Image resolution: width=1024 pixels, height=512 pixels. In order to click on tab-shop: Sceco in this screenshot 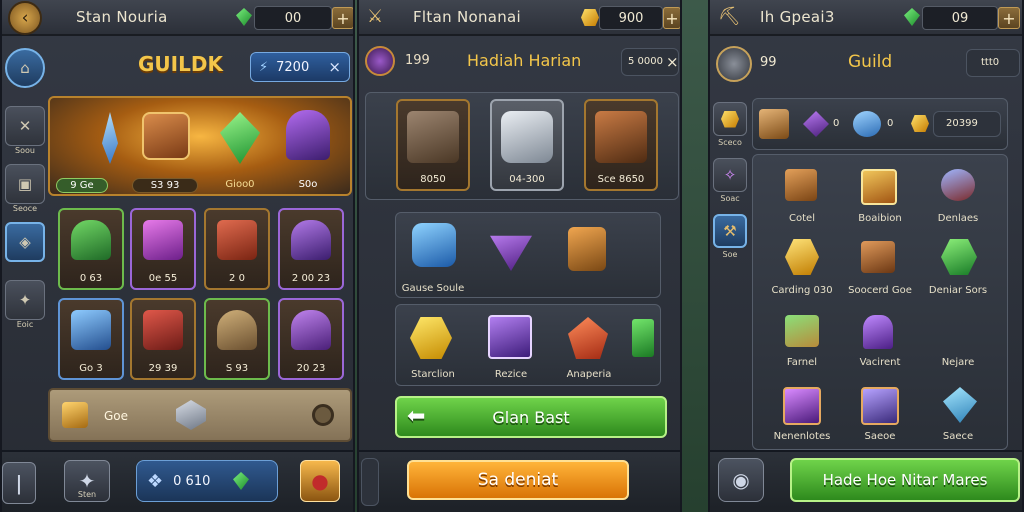, I will do `click(730, 124)`.